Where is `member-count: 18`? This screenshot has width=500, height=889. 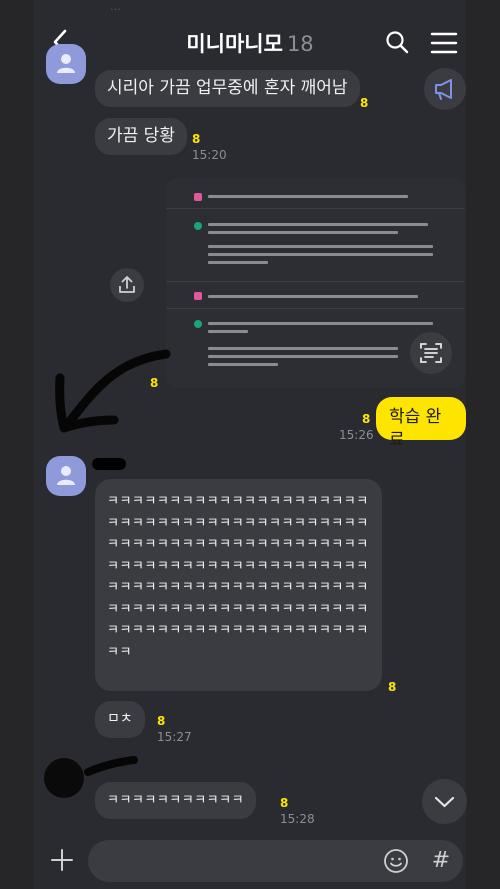
member-count: 18 is located at coordinates (300, 44).